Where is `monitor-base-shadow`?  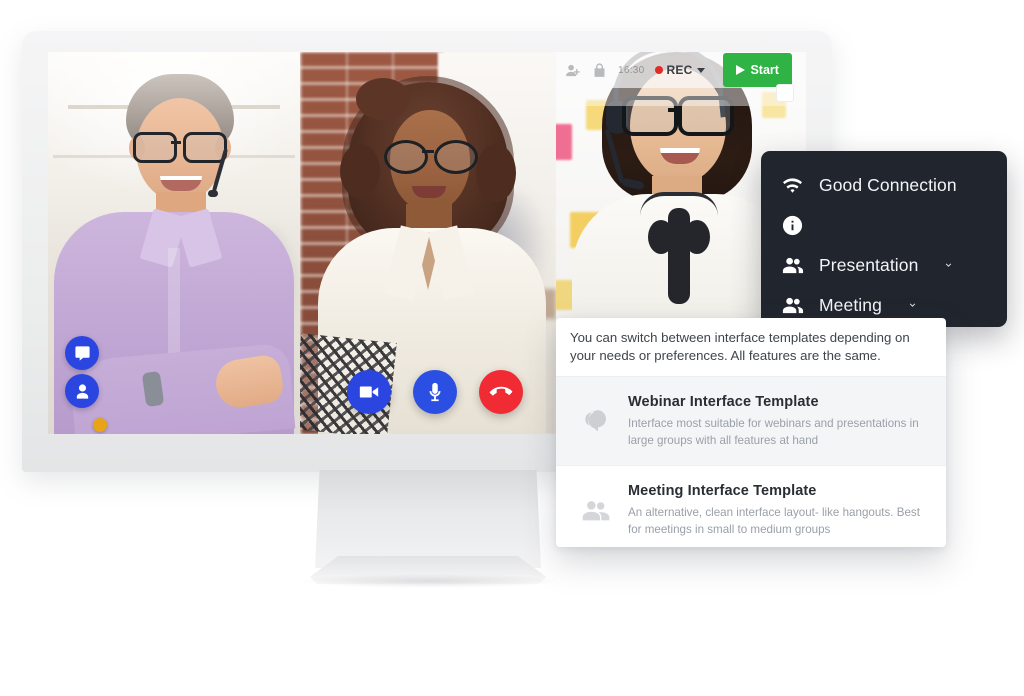 monitor-base-shadow is located at coordinates (429, 581).